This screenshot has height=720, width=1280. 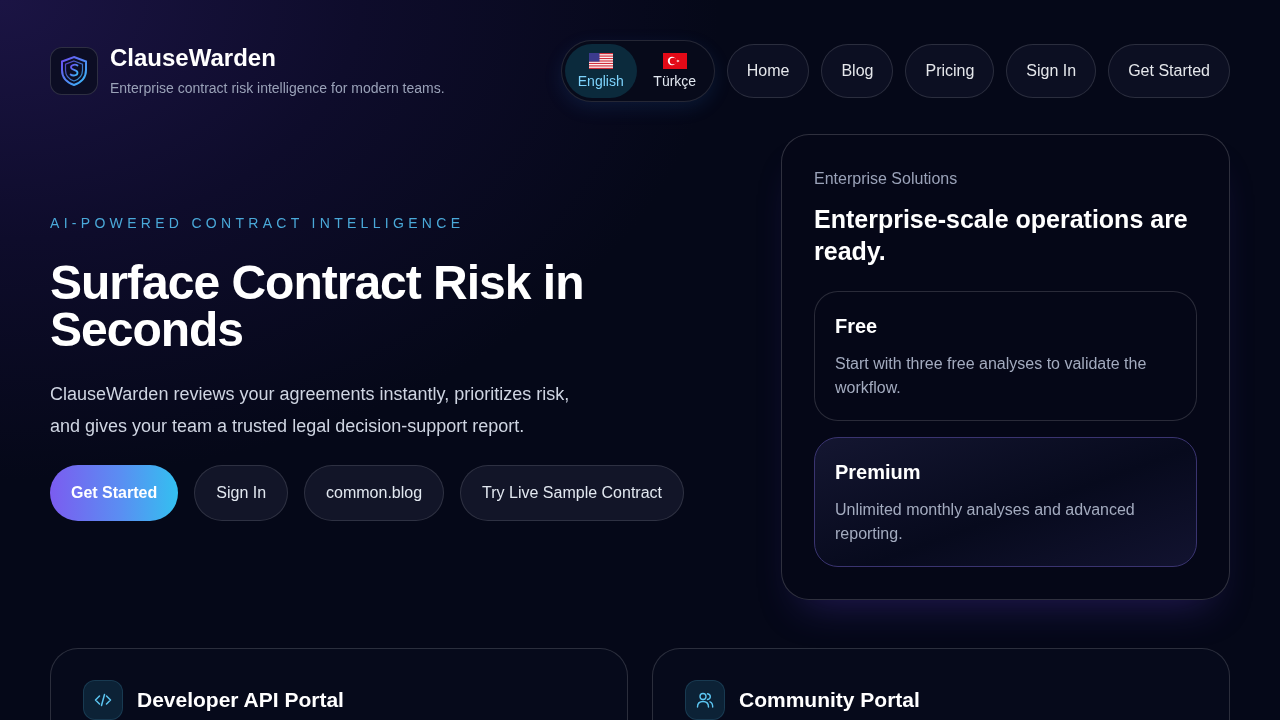 I want to click on hero-button: Sign In, so click(x=241, y=493).